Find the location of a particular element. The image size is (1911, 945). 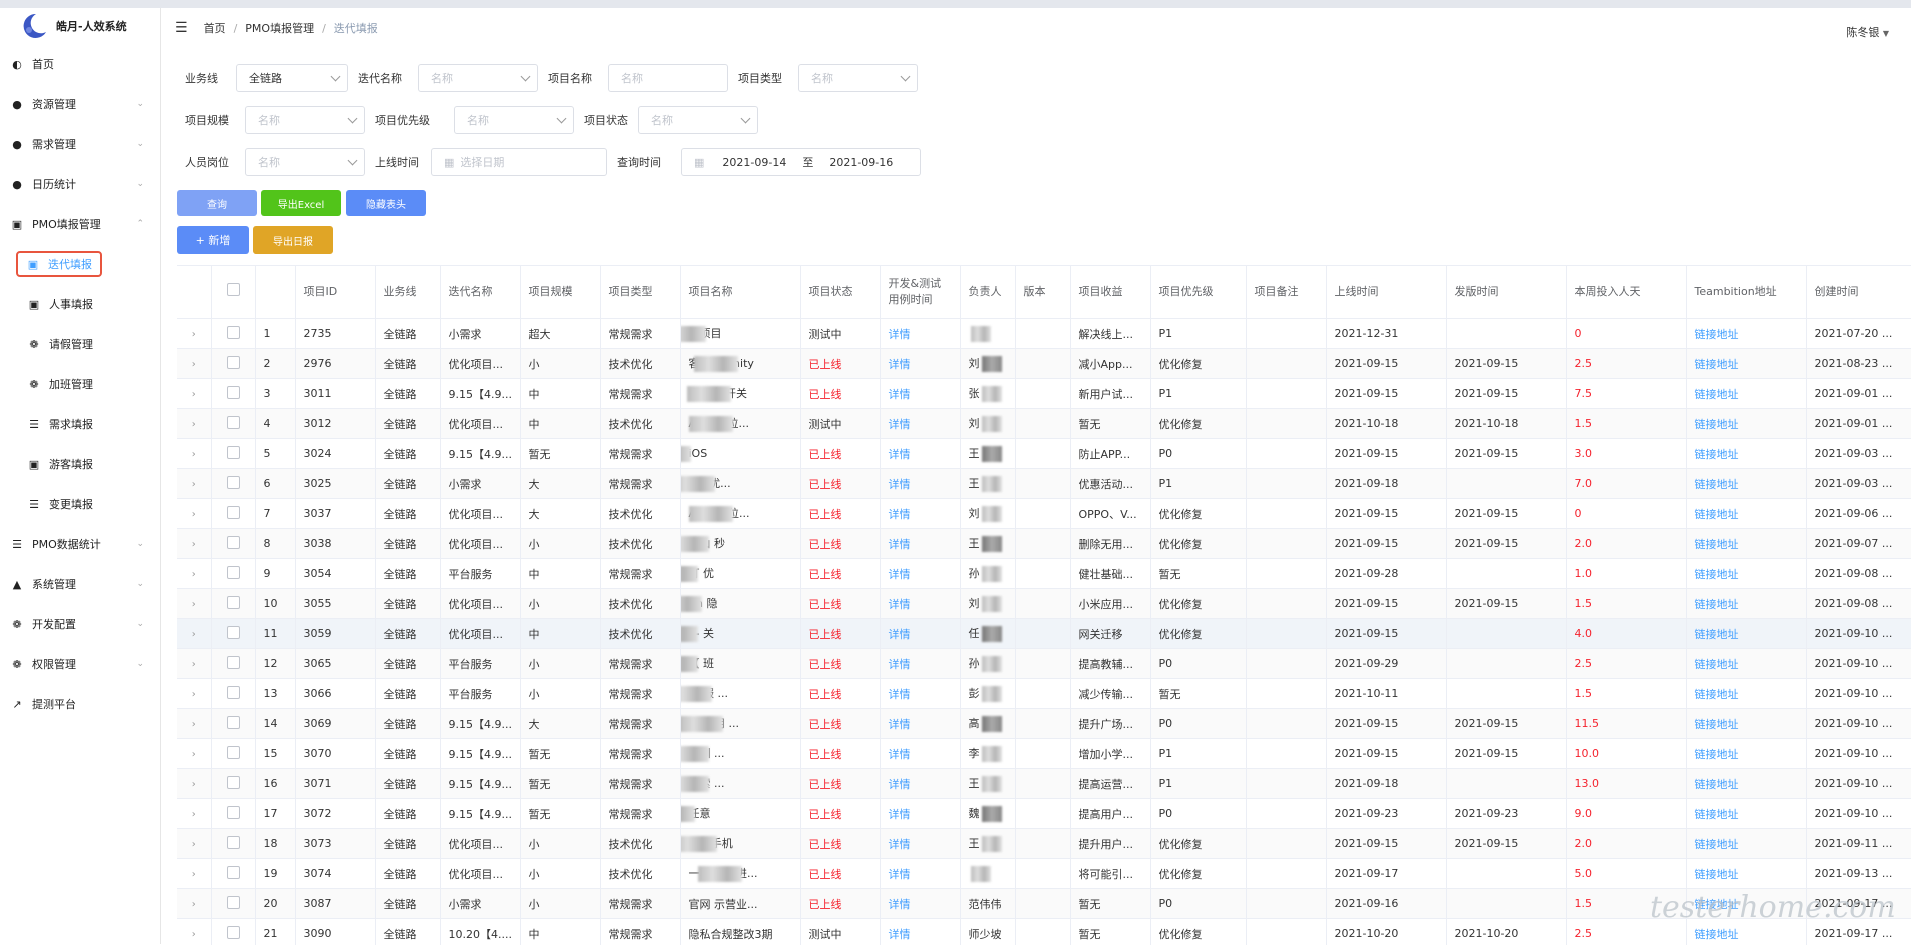

staff-role-select: 名称 is located at coordinates (305, 162).